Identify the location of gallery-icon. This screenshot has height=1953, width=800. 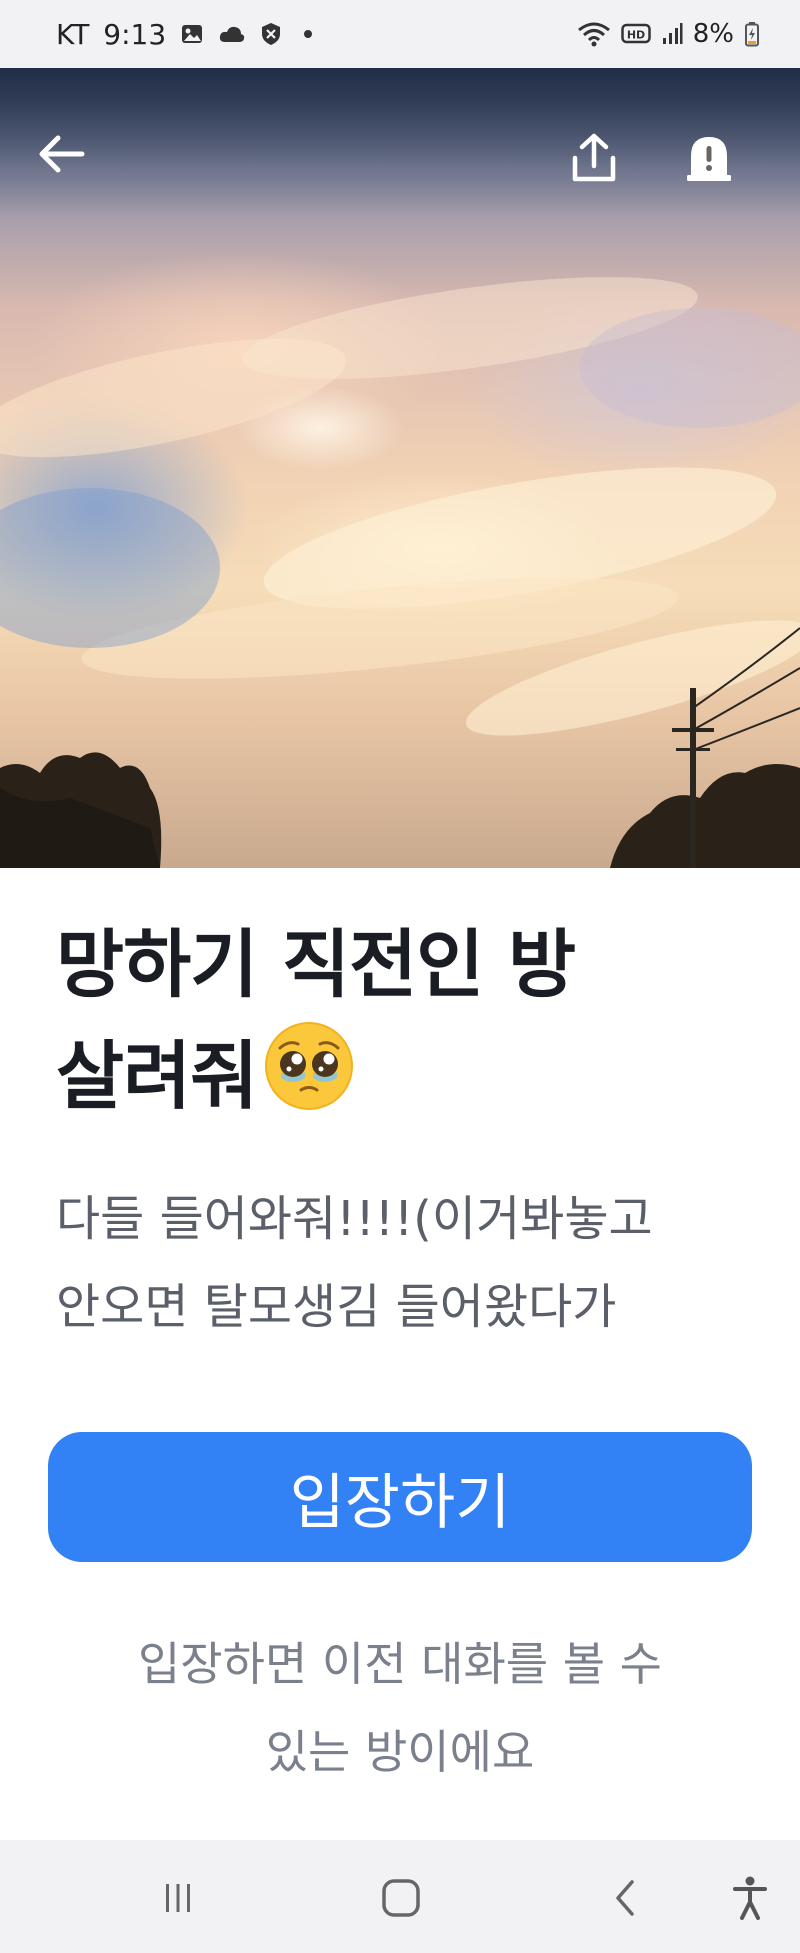
(192, 34).